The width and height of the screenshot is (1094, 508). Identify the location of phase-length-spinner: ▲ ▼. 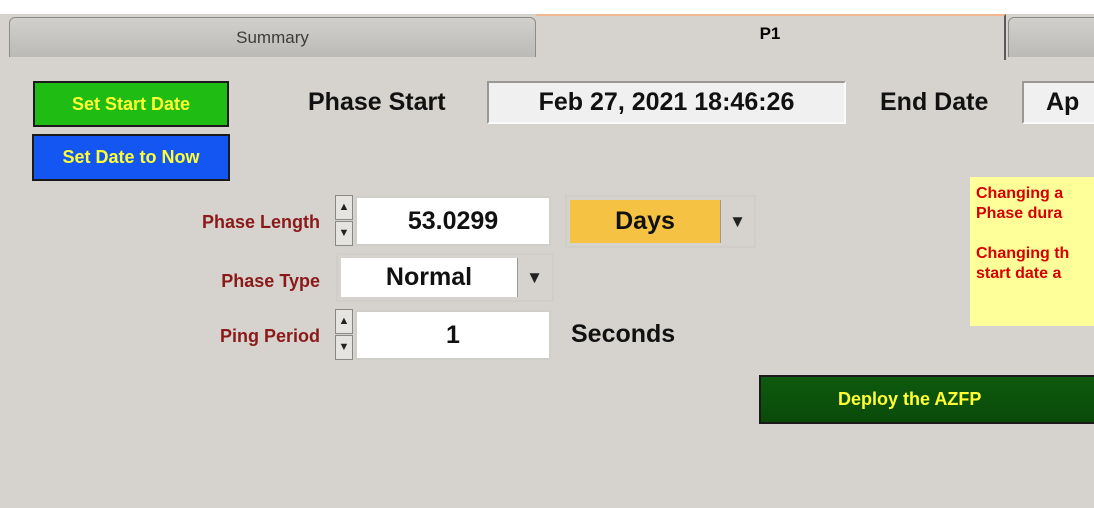
(344, 221).